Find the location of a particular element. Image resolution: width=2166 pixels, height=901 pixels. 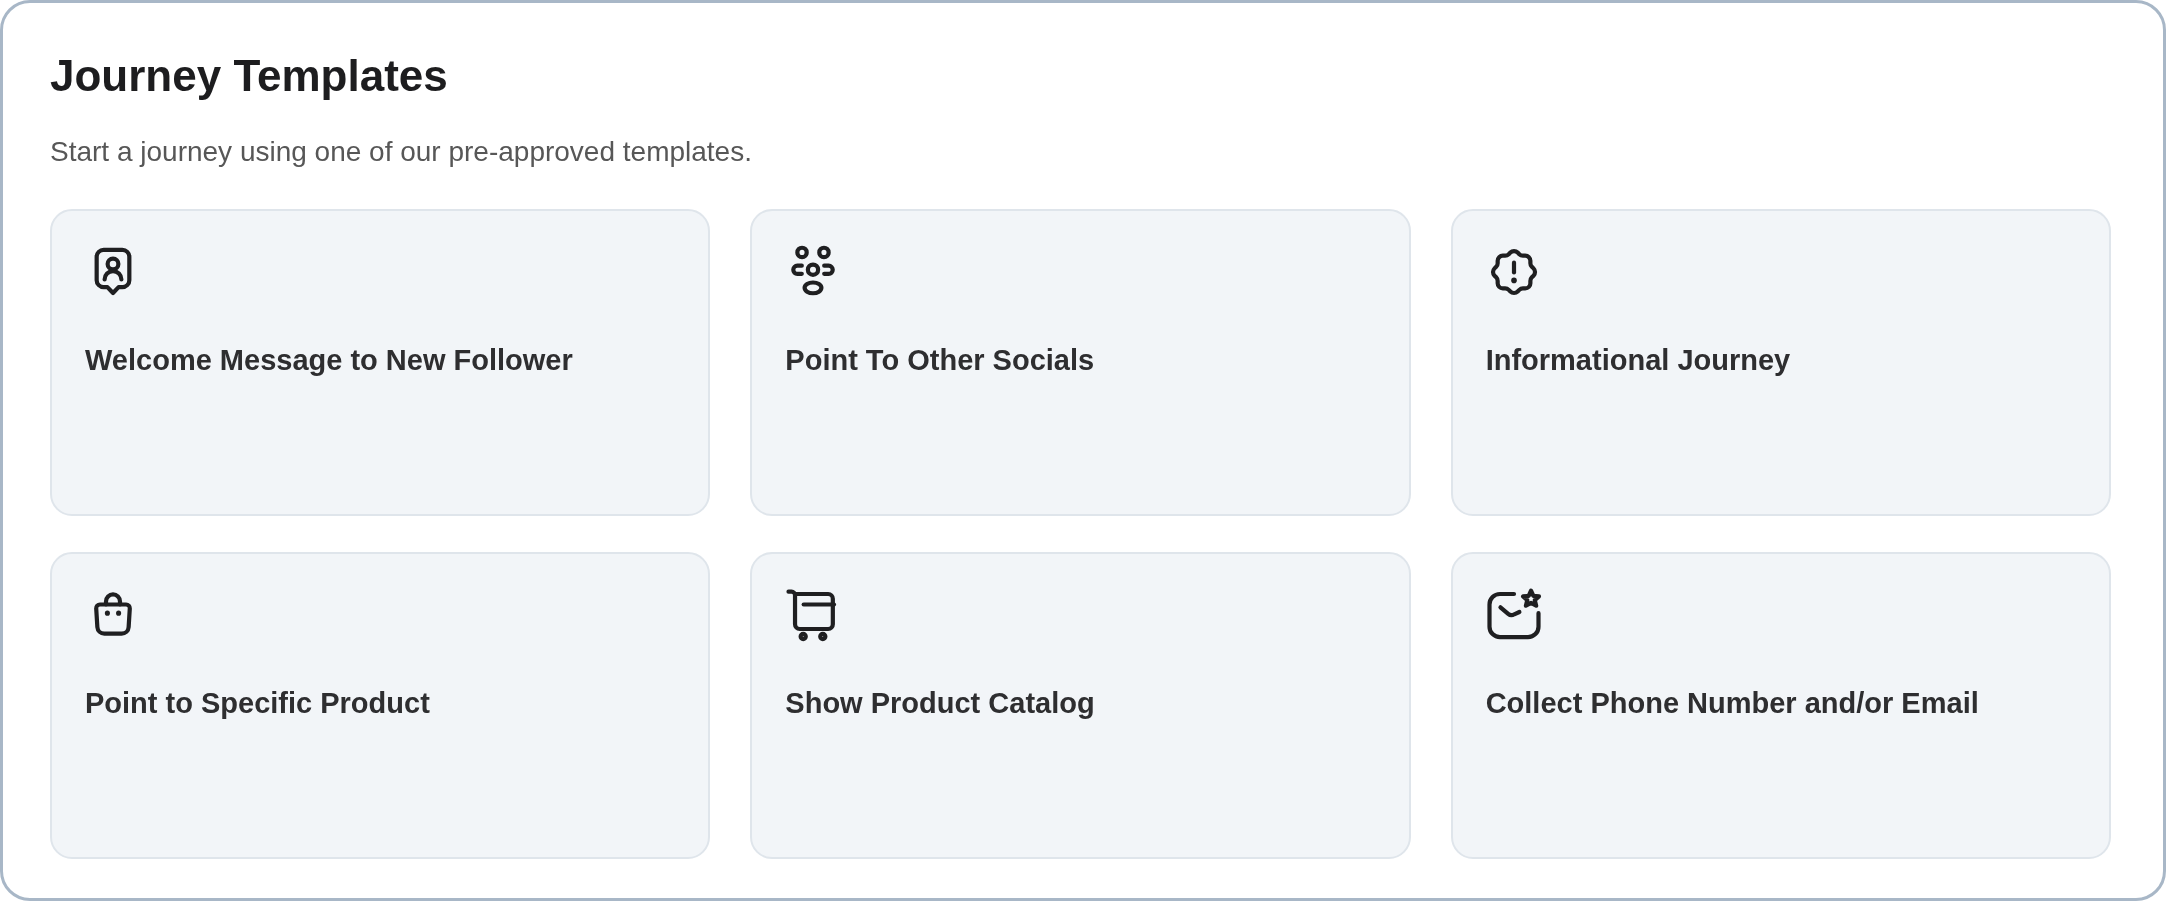

template-title: Welcome Message to New Follower is located at coordinates (329, 360).